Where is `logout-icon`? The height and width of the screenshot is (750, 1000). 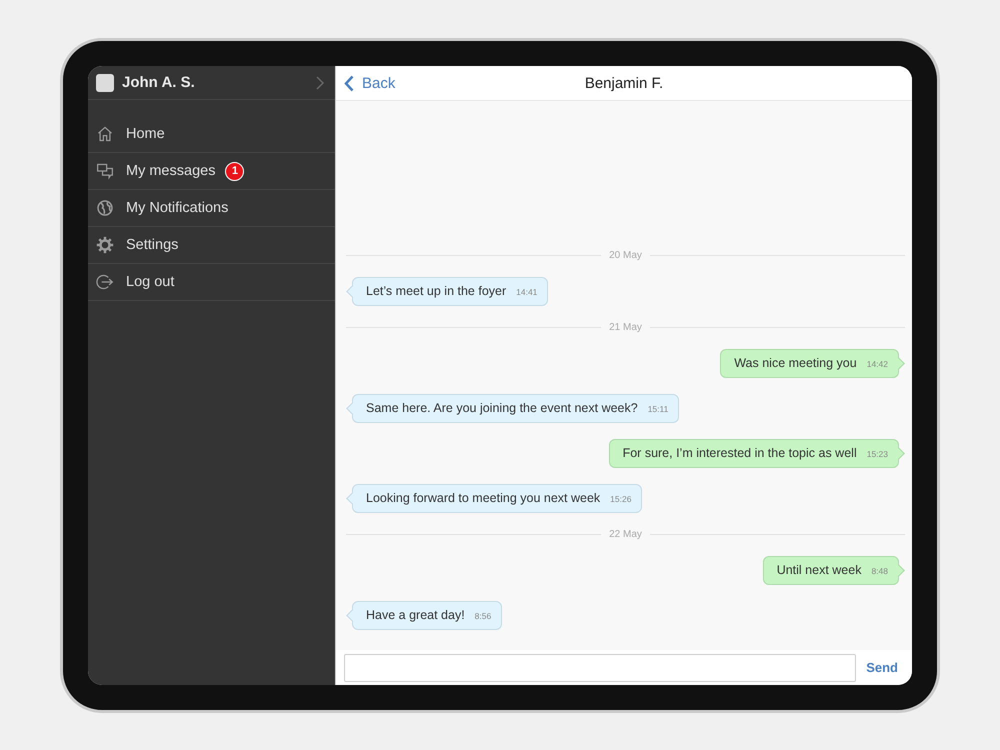 logout-icon is located at coordinates (105, 282).